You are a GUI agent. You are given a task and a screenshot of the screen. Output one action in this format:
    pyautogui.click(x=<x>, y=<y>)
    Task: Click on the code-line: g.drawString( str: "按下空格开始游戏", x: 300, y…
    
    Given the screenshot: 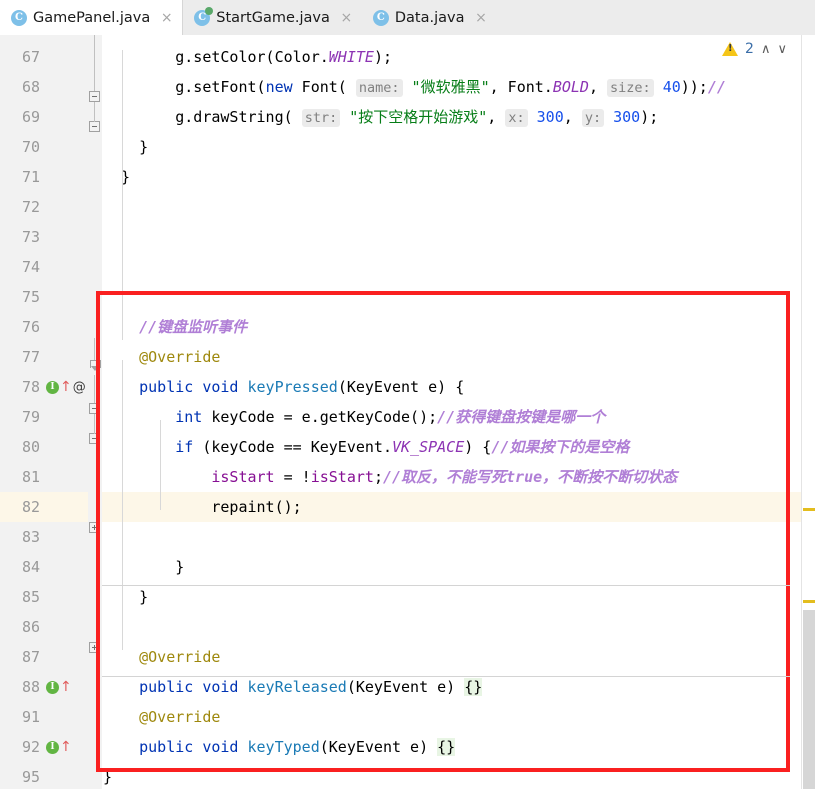 What is the action you would take?
    pyautogui.click(x=458, y=117)
    